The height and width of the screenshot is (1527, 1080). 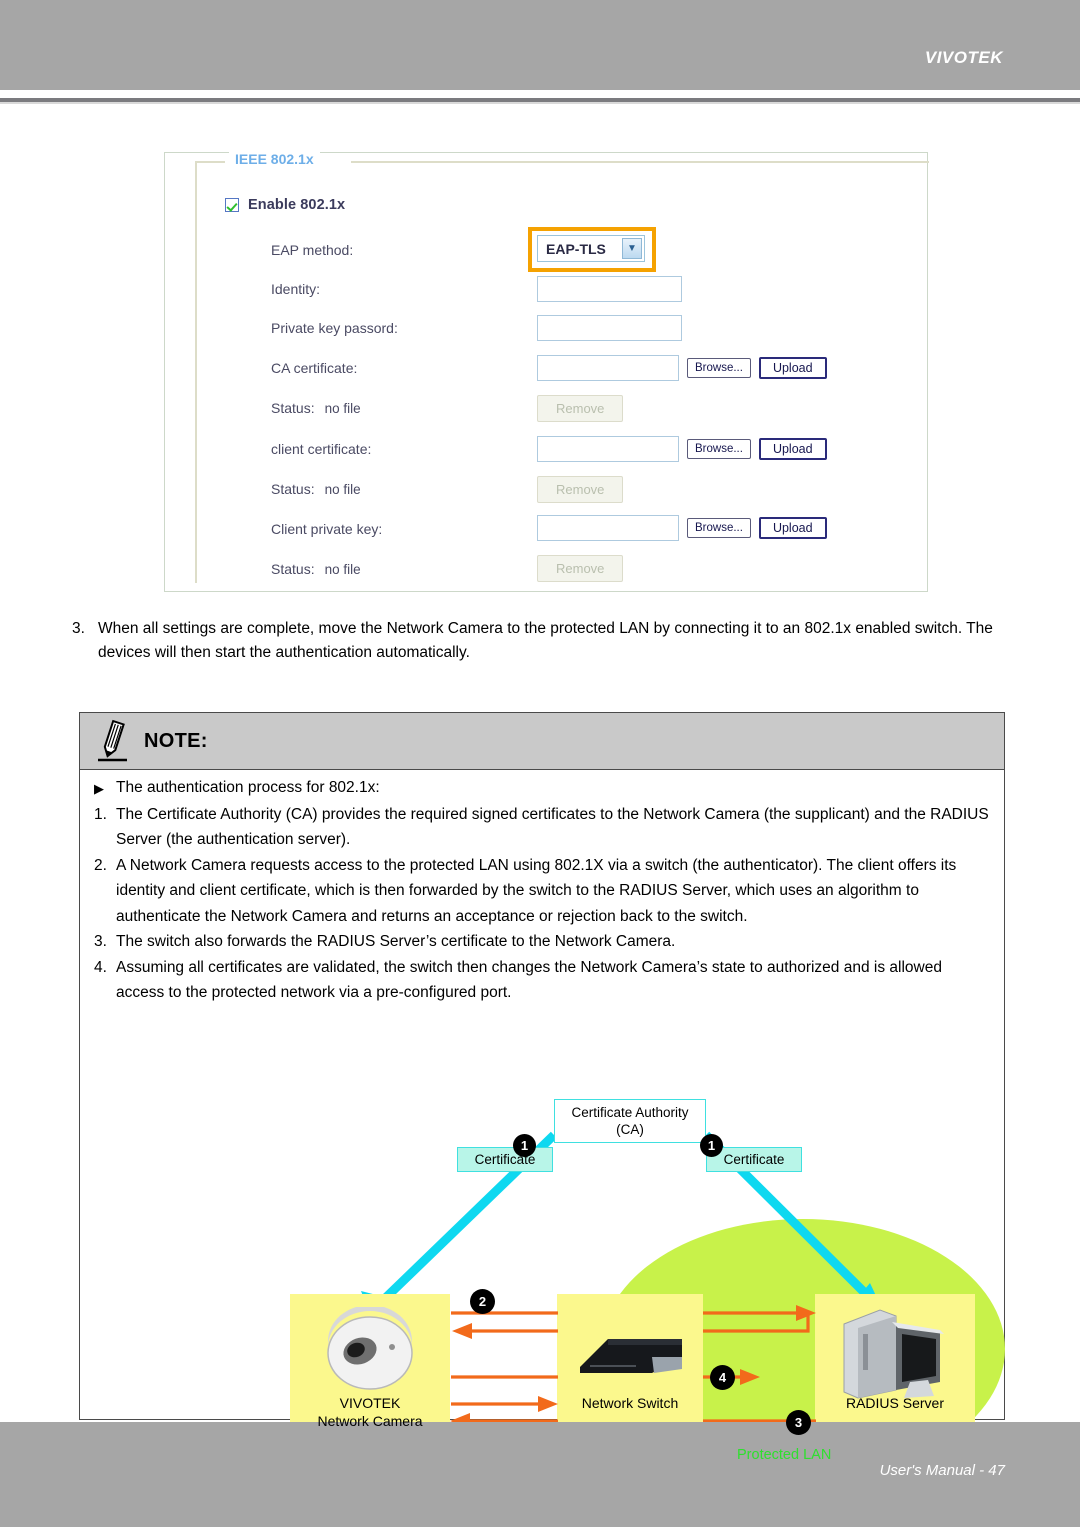 What do you see at coordinates (608, 528) in the screenshot?
I see `client-private-key-input` at bounding box center [608, 528].